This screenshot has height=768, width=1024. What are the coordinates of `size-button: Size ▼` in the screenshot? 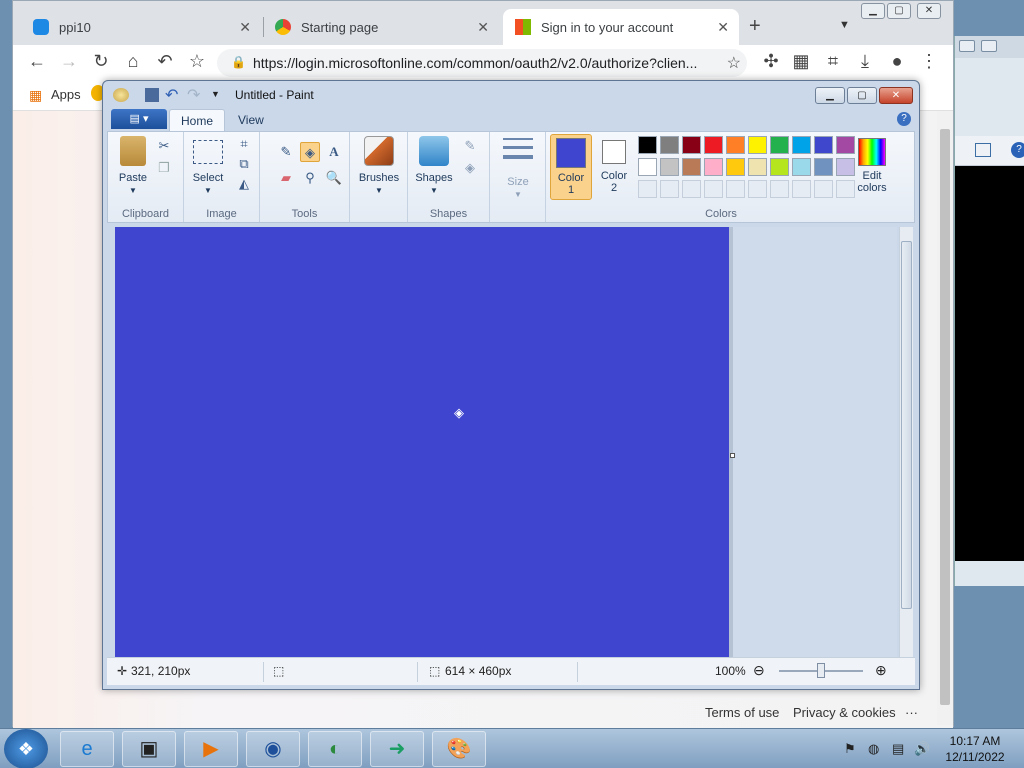 It's located at (518, 168).